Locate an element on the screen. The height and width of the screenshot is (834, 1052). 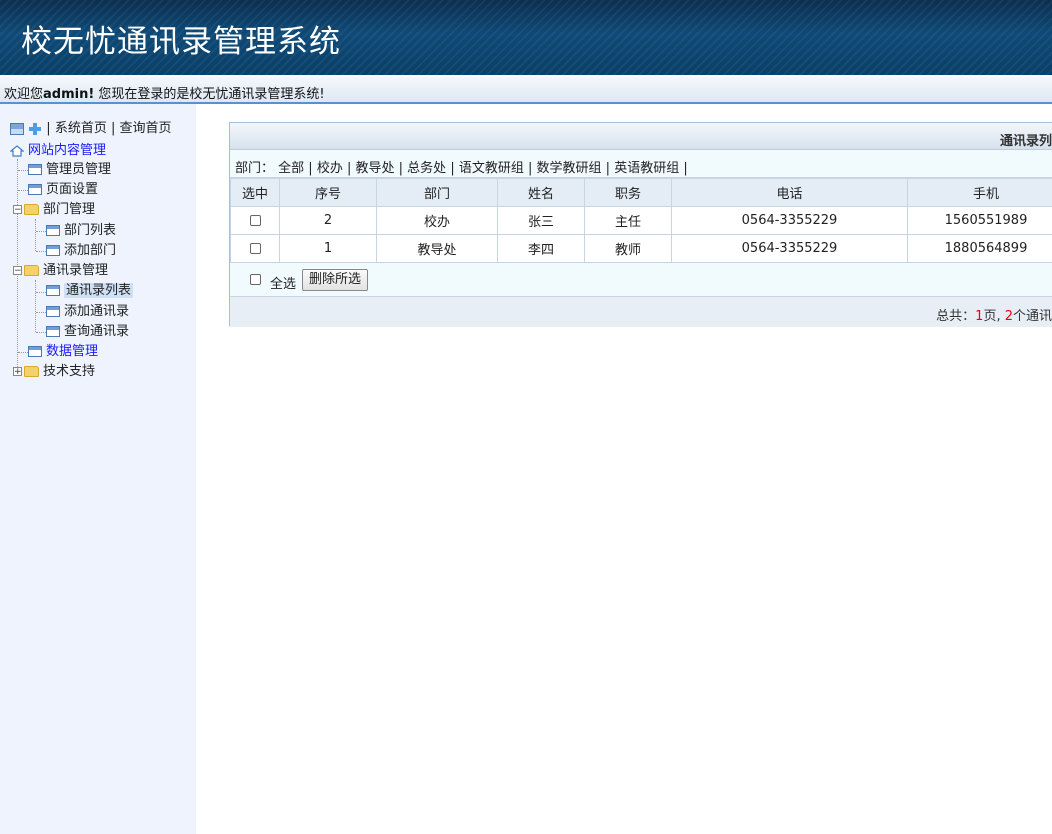
cell-id: 2 is located at coordinates (328, 220).